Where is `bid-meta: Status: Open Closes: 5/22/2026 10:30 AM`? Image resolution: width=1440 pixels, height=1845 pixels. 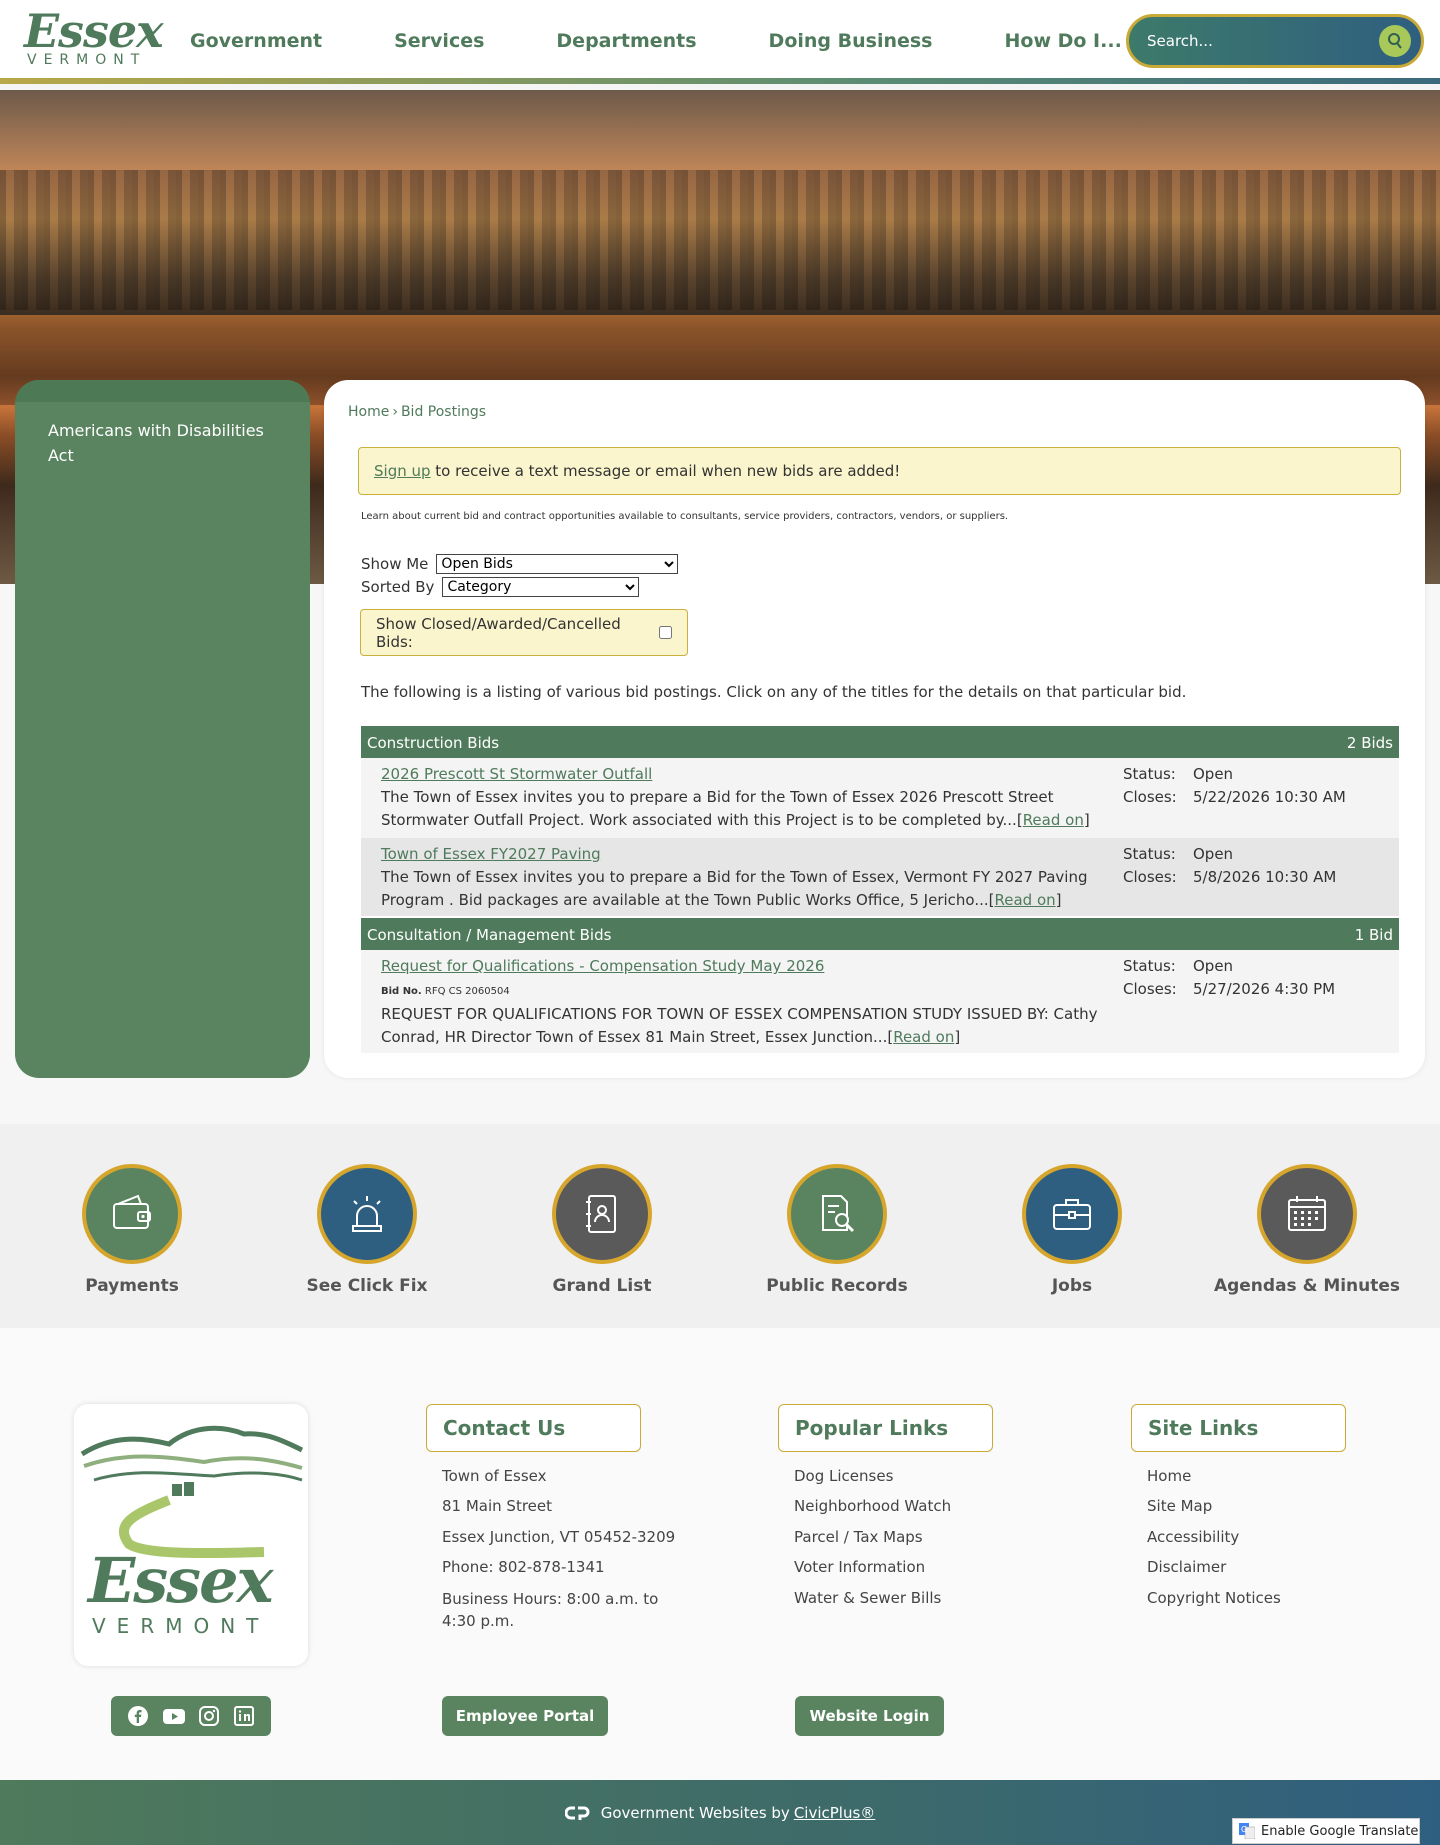 bid-meta: Status: Open Closes: 5/22/2026 10:30 AM is located at coordinates (1234, 786).